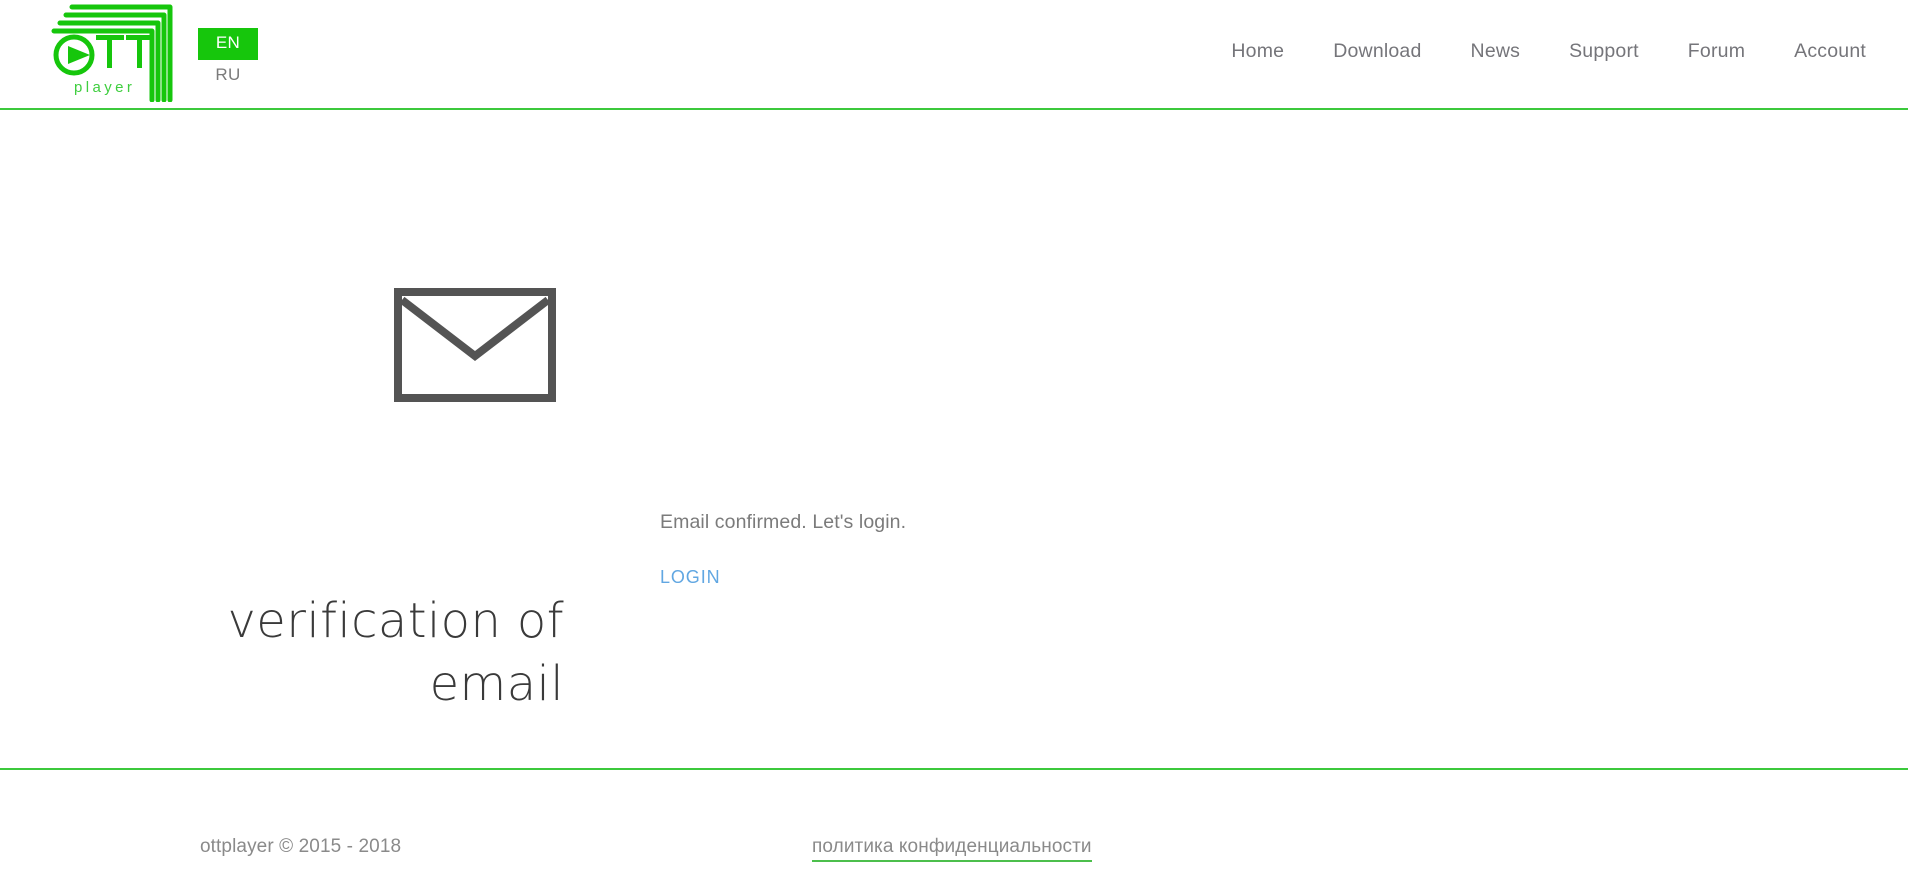  I want to click on nav-item-forum: Forum, so click(1716, 51).